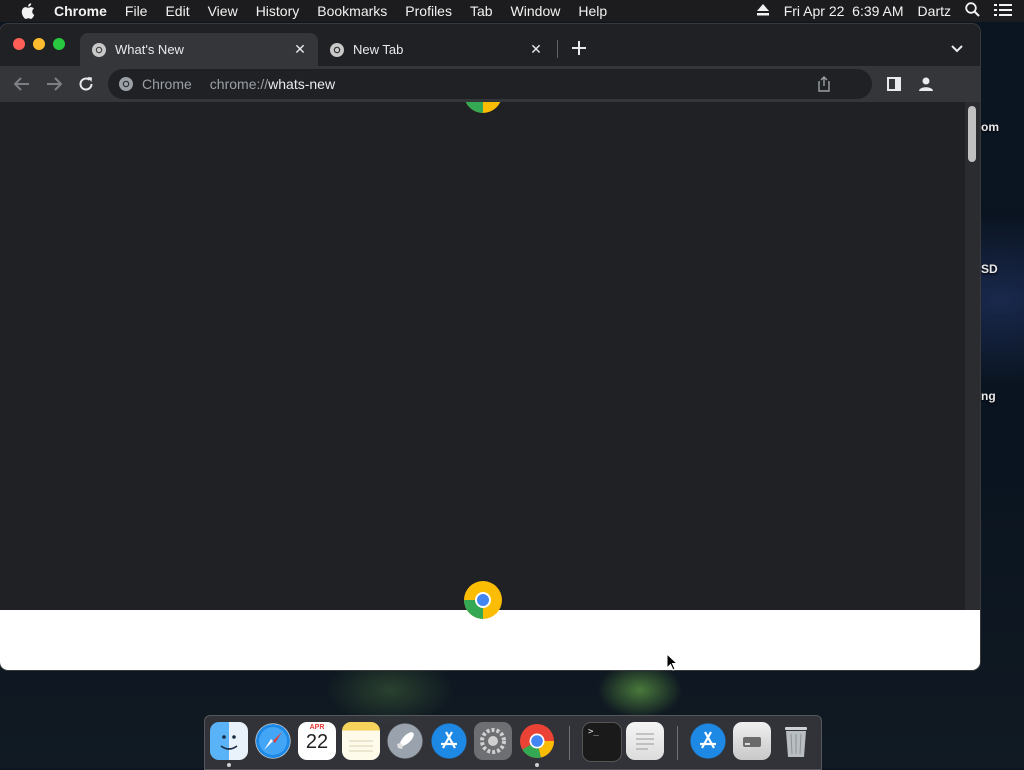 This screenshot has width=1024, height=770. What do you see at coordinates (278, 11) in the screenshot?
I see `menu-history: History` at bounding box center [278, 11].